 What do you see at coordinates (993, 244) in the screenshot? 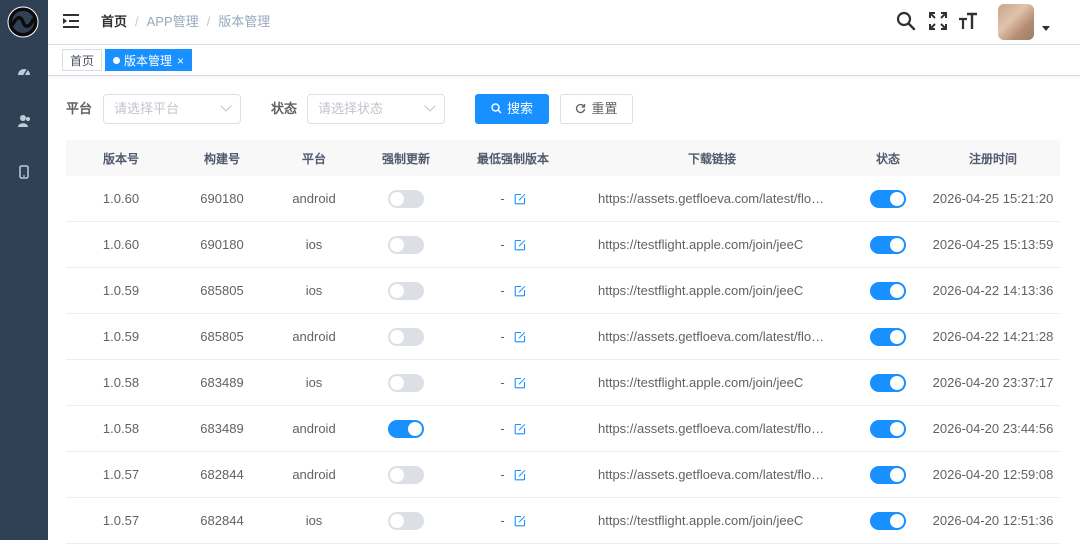
I see `cell-created-time: 2026-04-25 15:13:59` at bounding box center [993, 244].